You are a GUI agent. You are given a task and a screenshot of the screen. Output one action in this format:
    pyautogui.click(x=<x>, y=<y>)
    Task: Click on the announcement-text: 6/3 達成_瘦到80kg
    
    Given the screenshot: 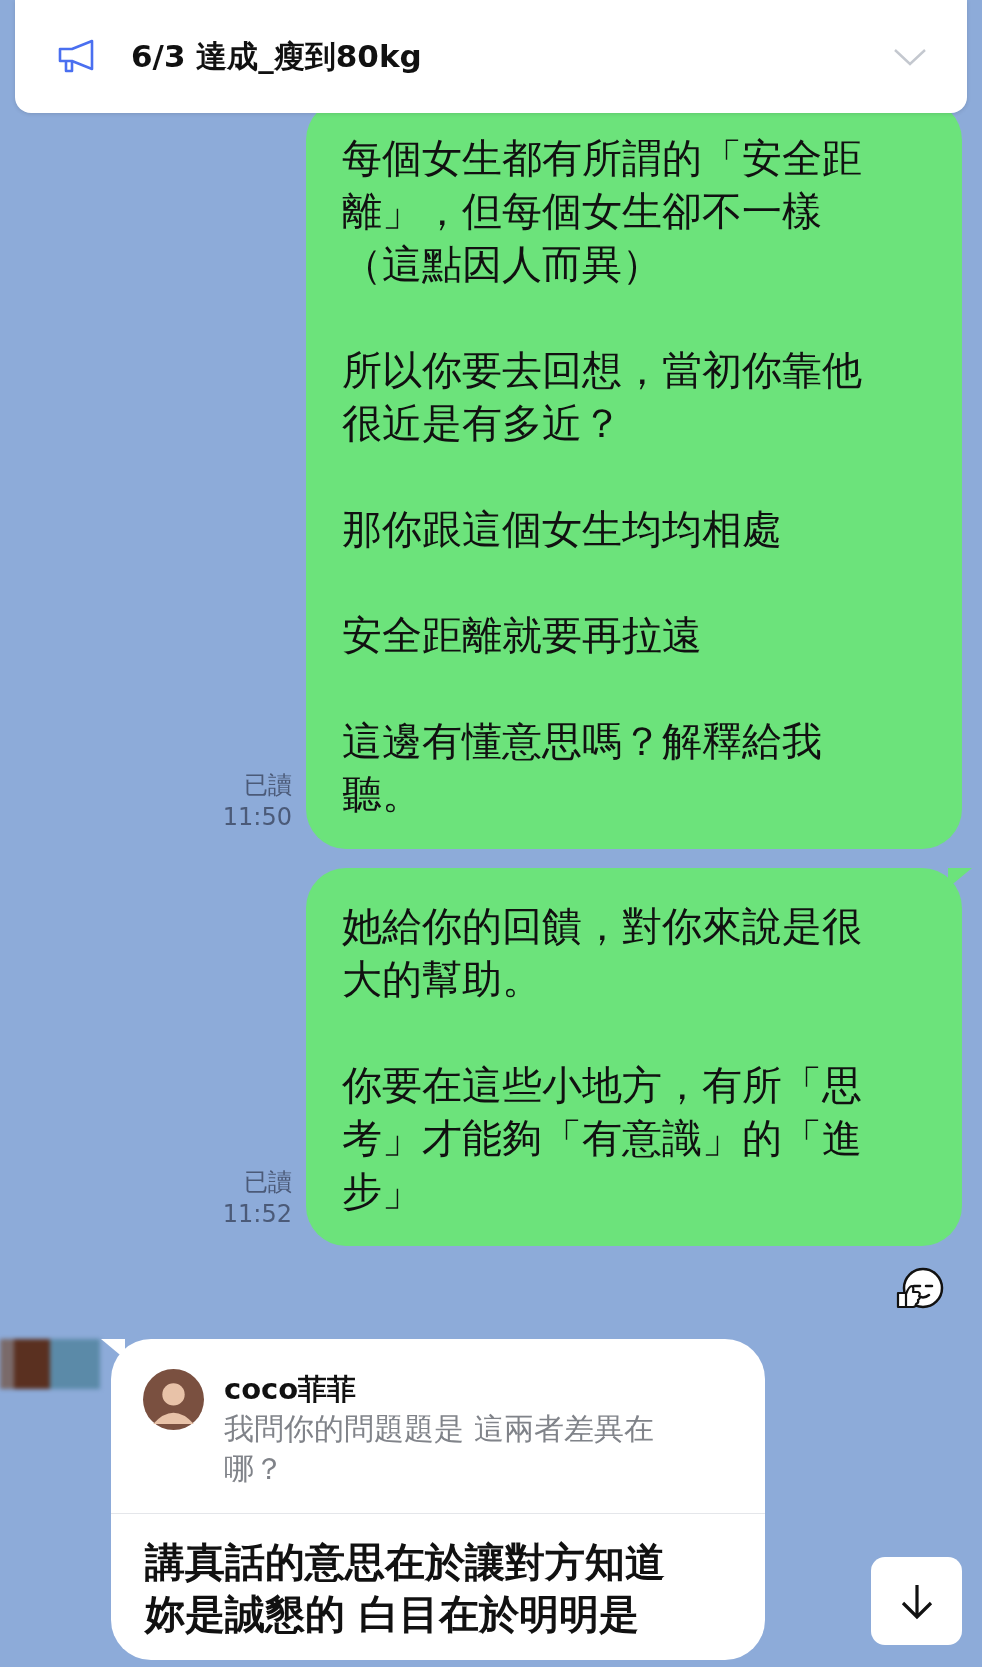 What is the action you would take?
    pyautogui.click(x=277, y=56)
    